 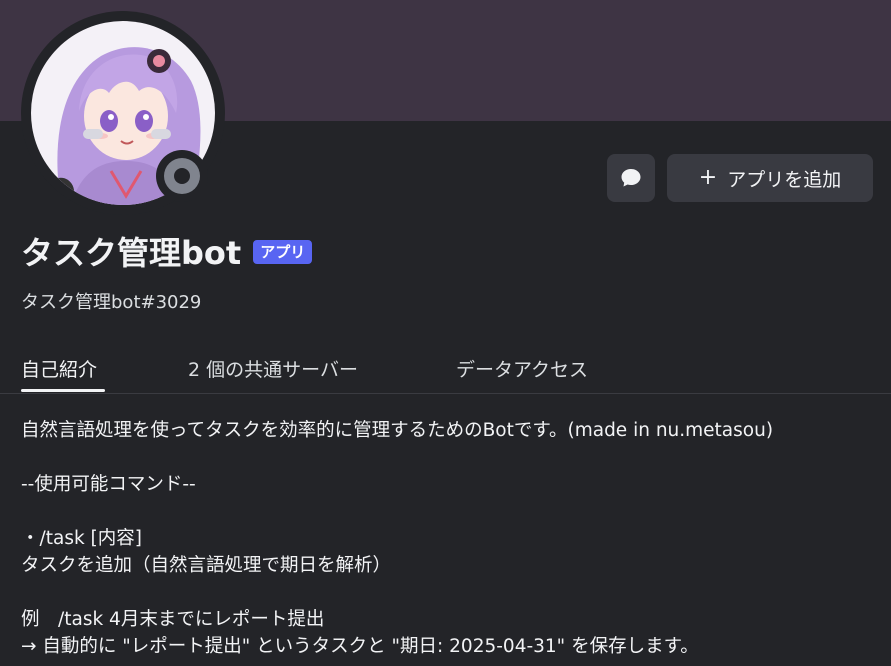 I want to click on offline-status-icon, so click(x=182, y=176).